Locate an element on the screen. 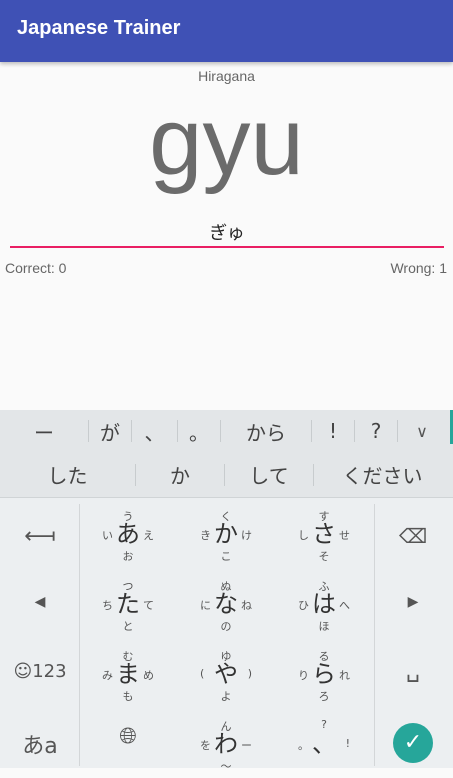 The image size is (453, 778). candidate: ー is located at coordinates (44, 431).